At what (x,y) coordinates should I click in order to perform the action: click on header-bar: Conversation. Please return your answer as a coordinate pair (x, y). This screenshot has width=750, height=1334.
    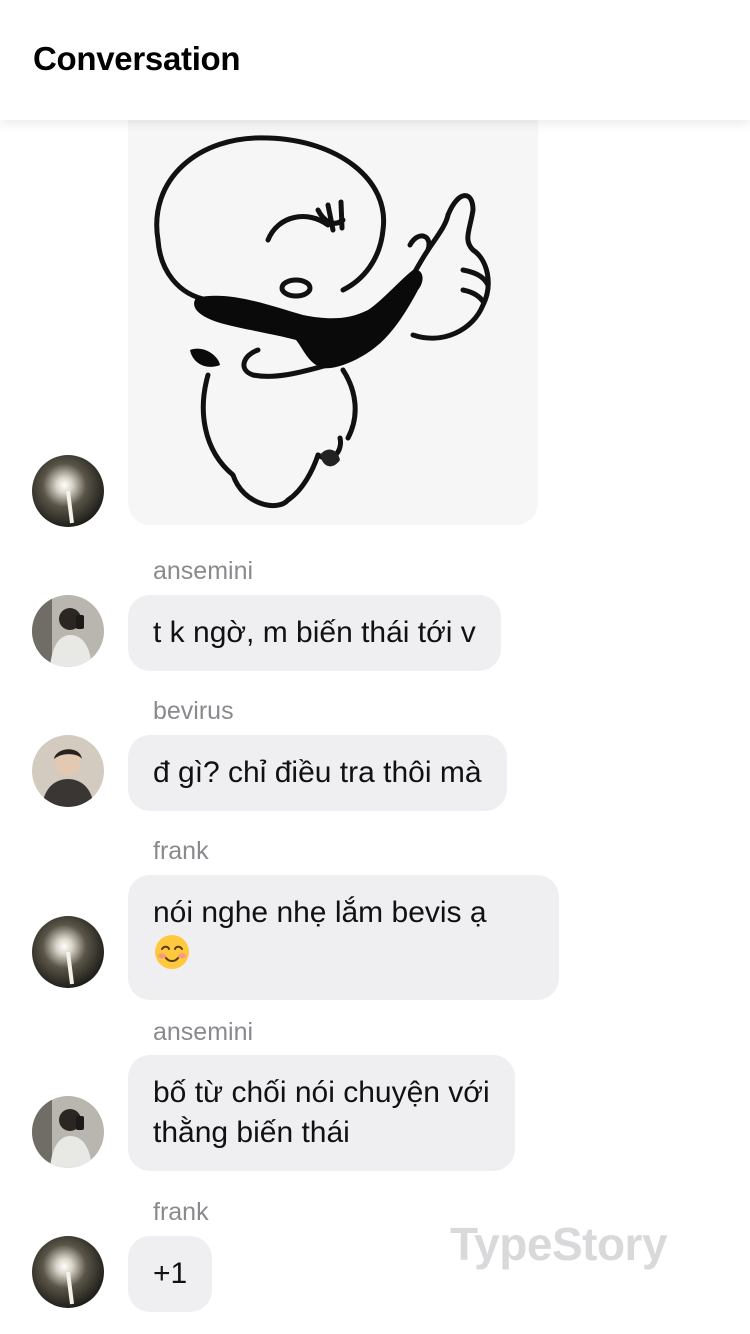
    Looking at the image, I should click on (375, 60).